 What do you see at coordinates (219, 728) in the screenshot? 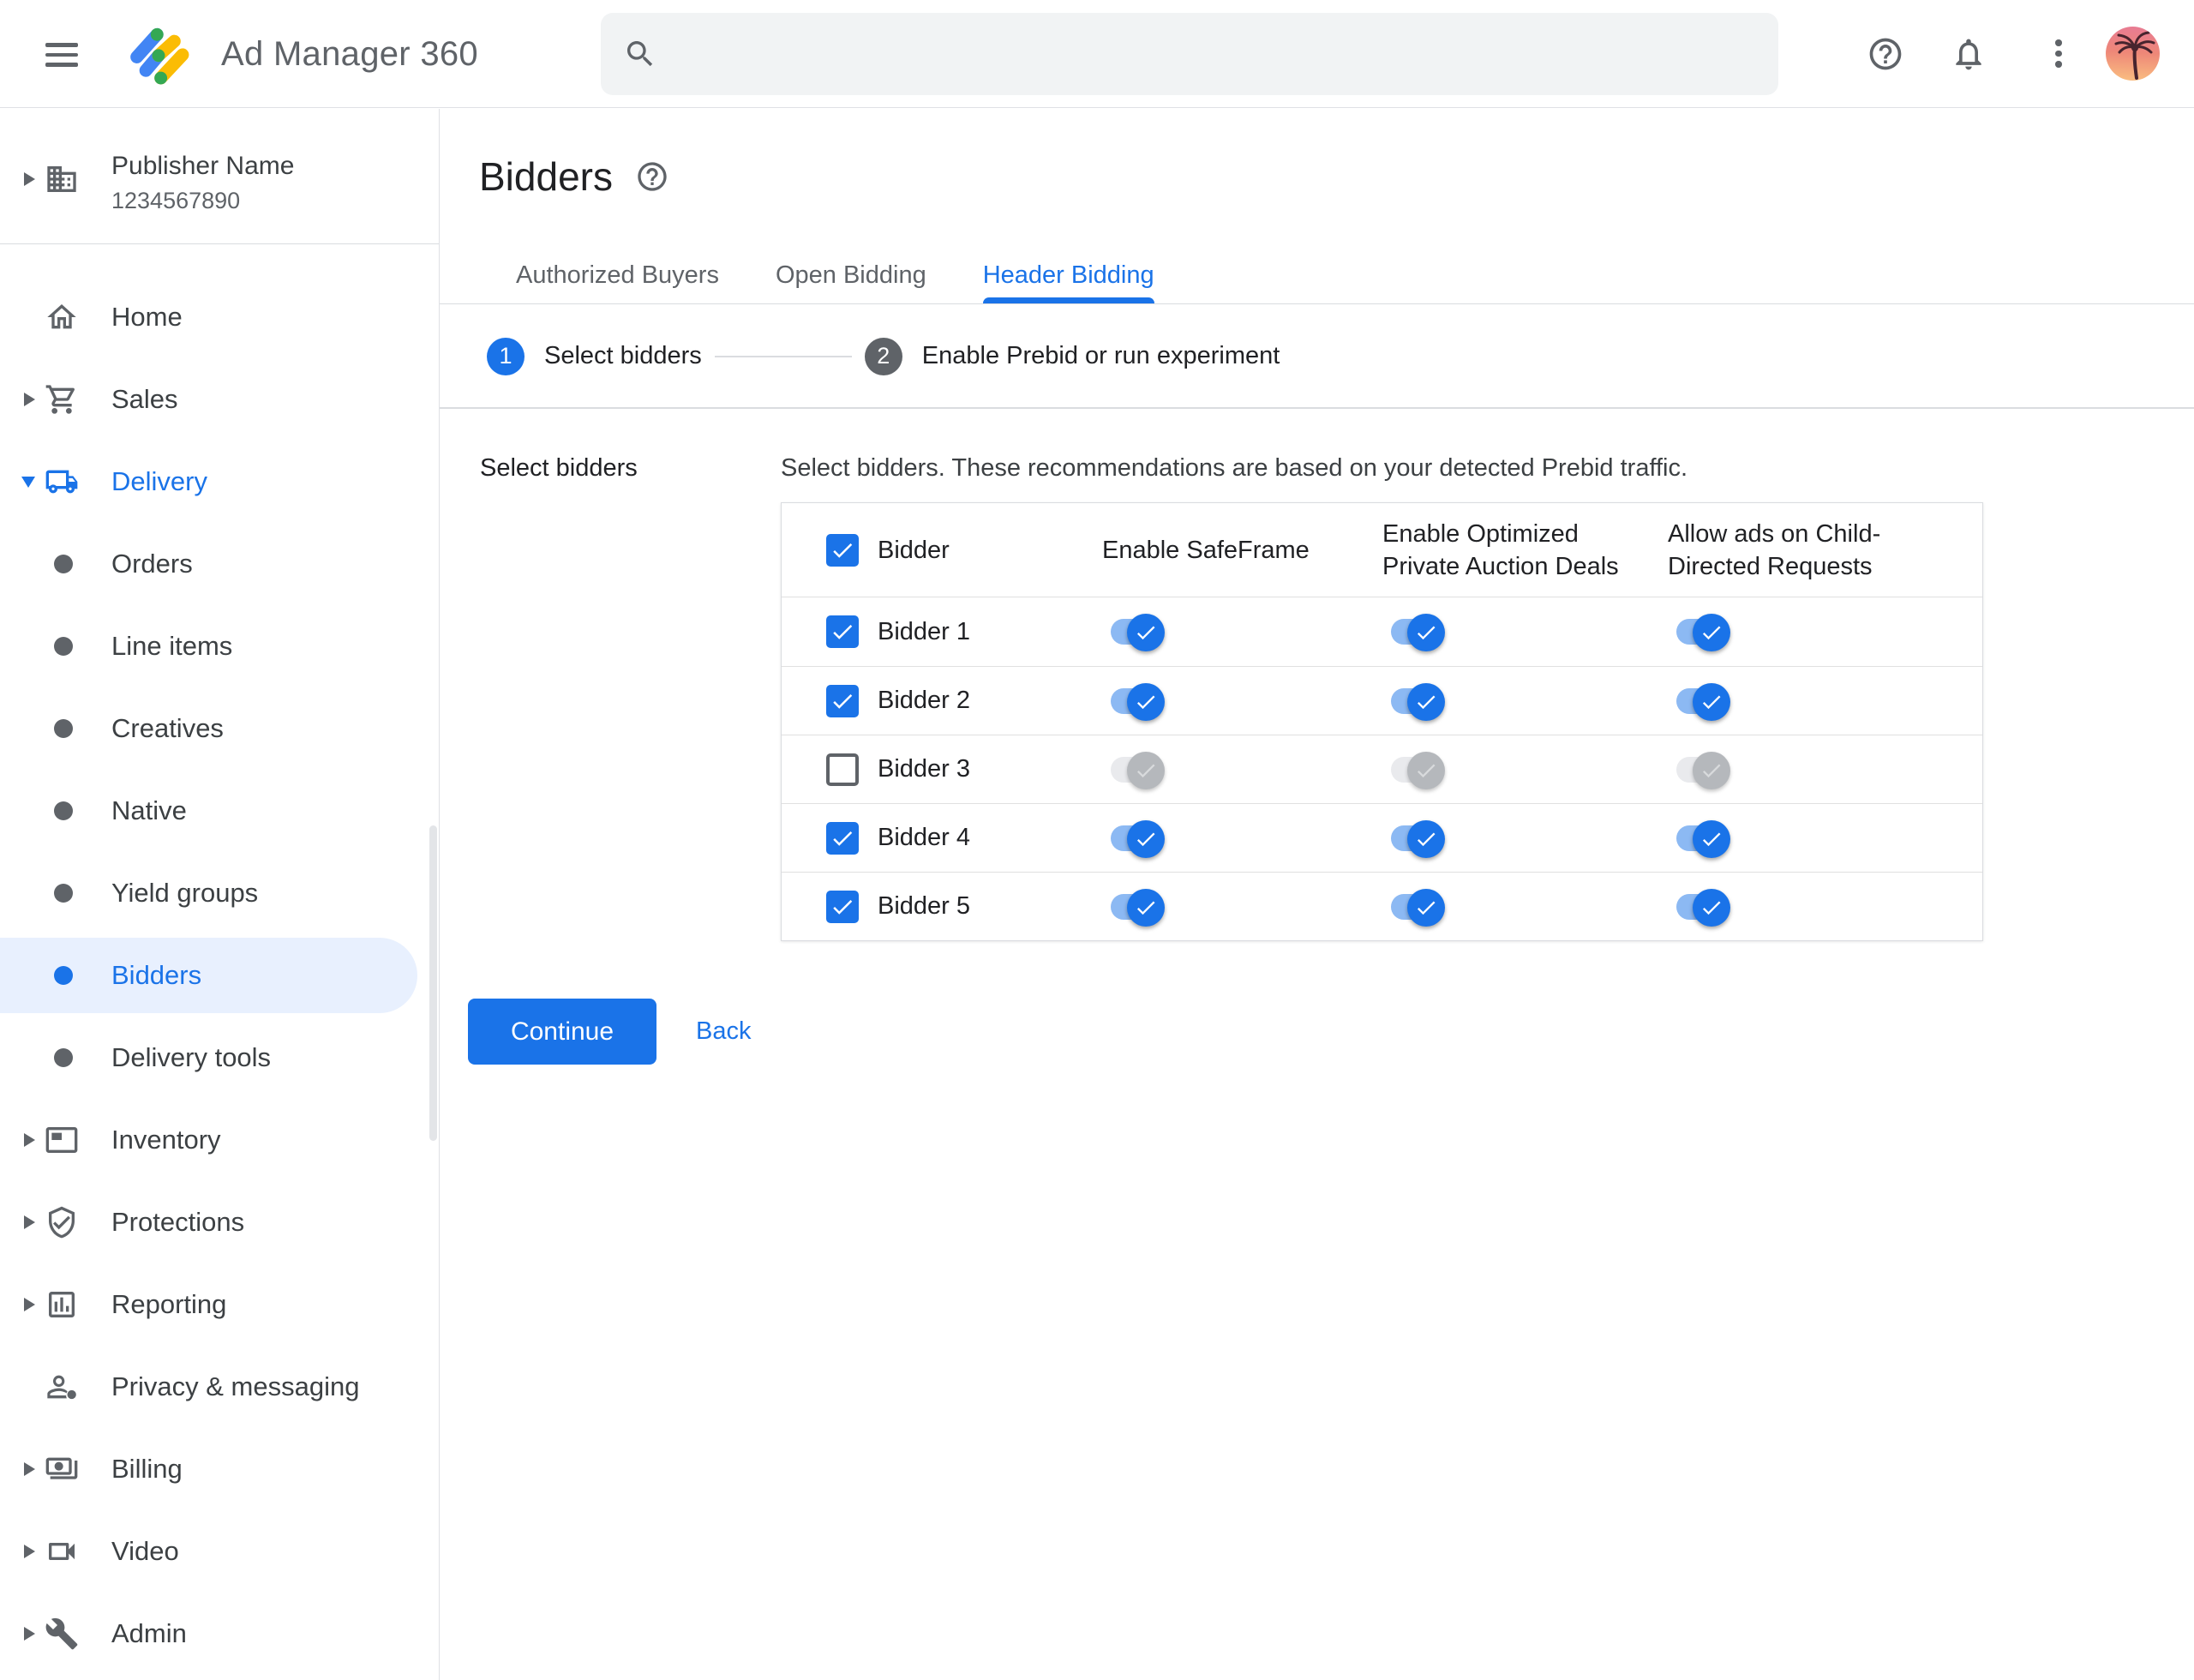
I see `sidebar-item-creatives: Creatives` at bounding box center [219, 728].